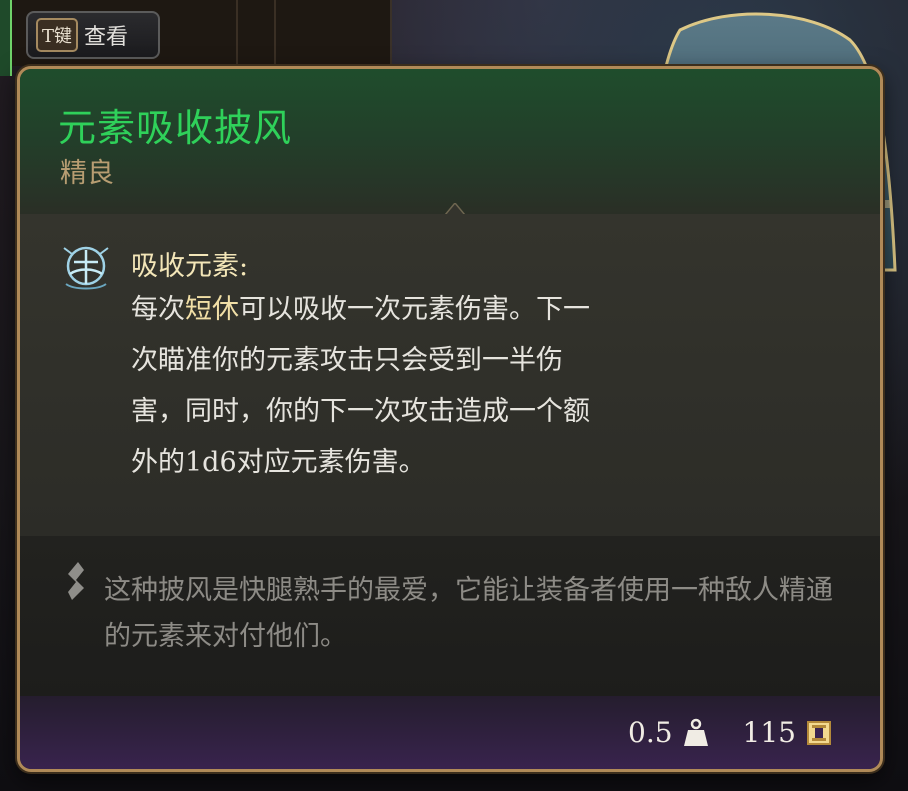 The height and width of the screenshot is (791, 908). I want to click on inspect-hotkey-button: T键 查看, so click(93, 35).